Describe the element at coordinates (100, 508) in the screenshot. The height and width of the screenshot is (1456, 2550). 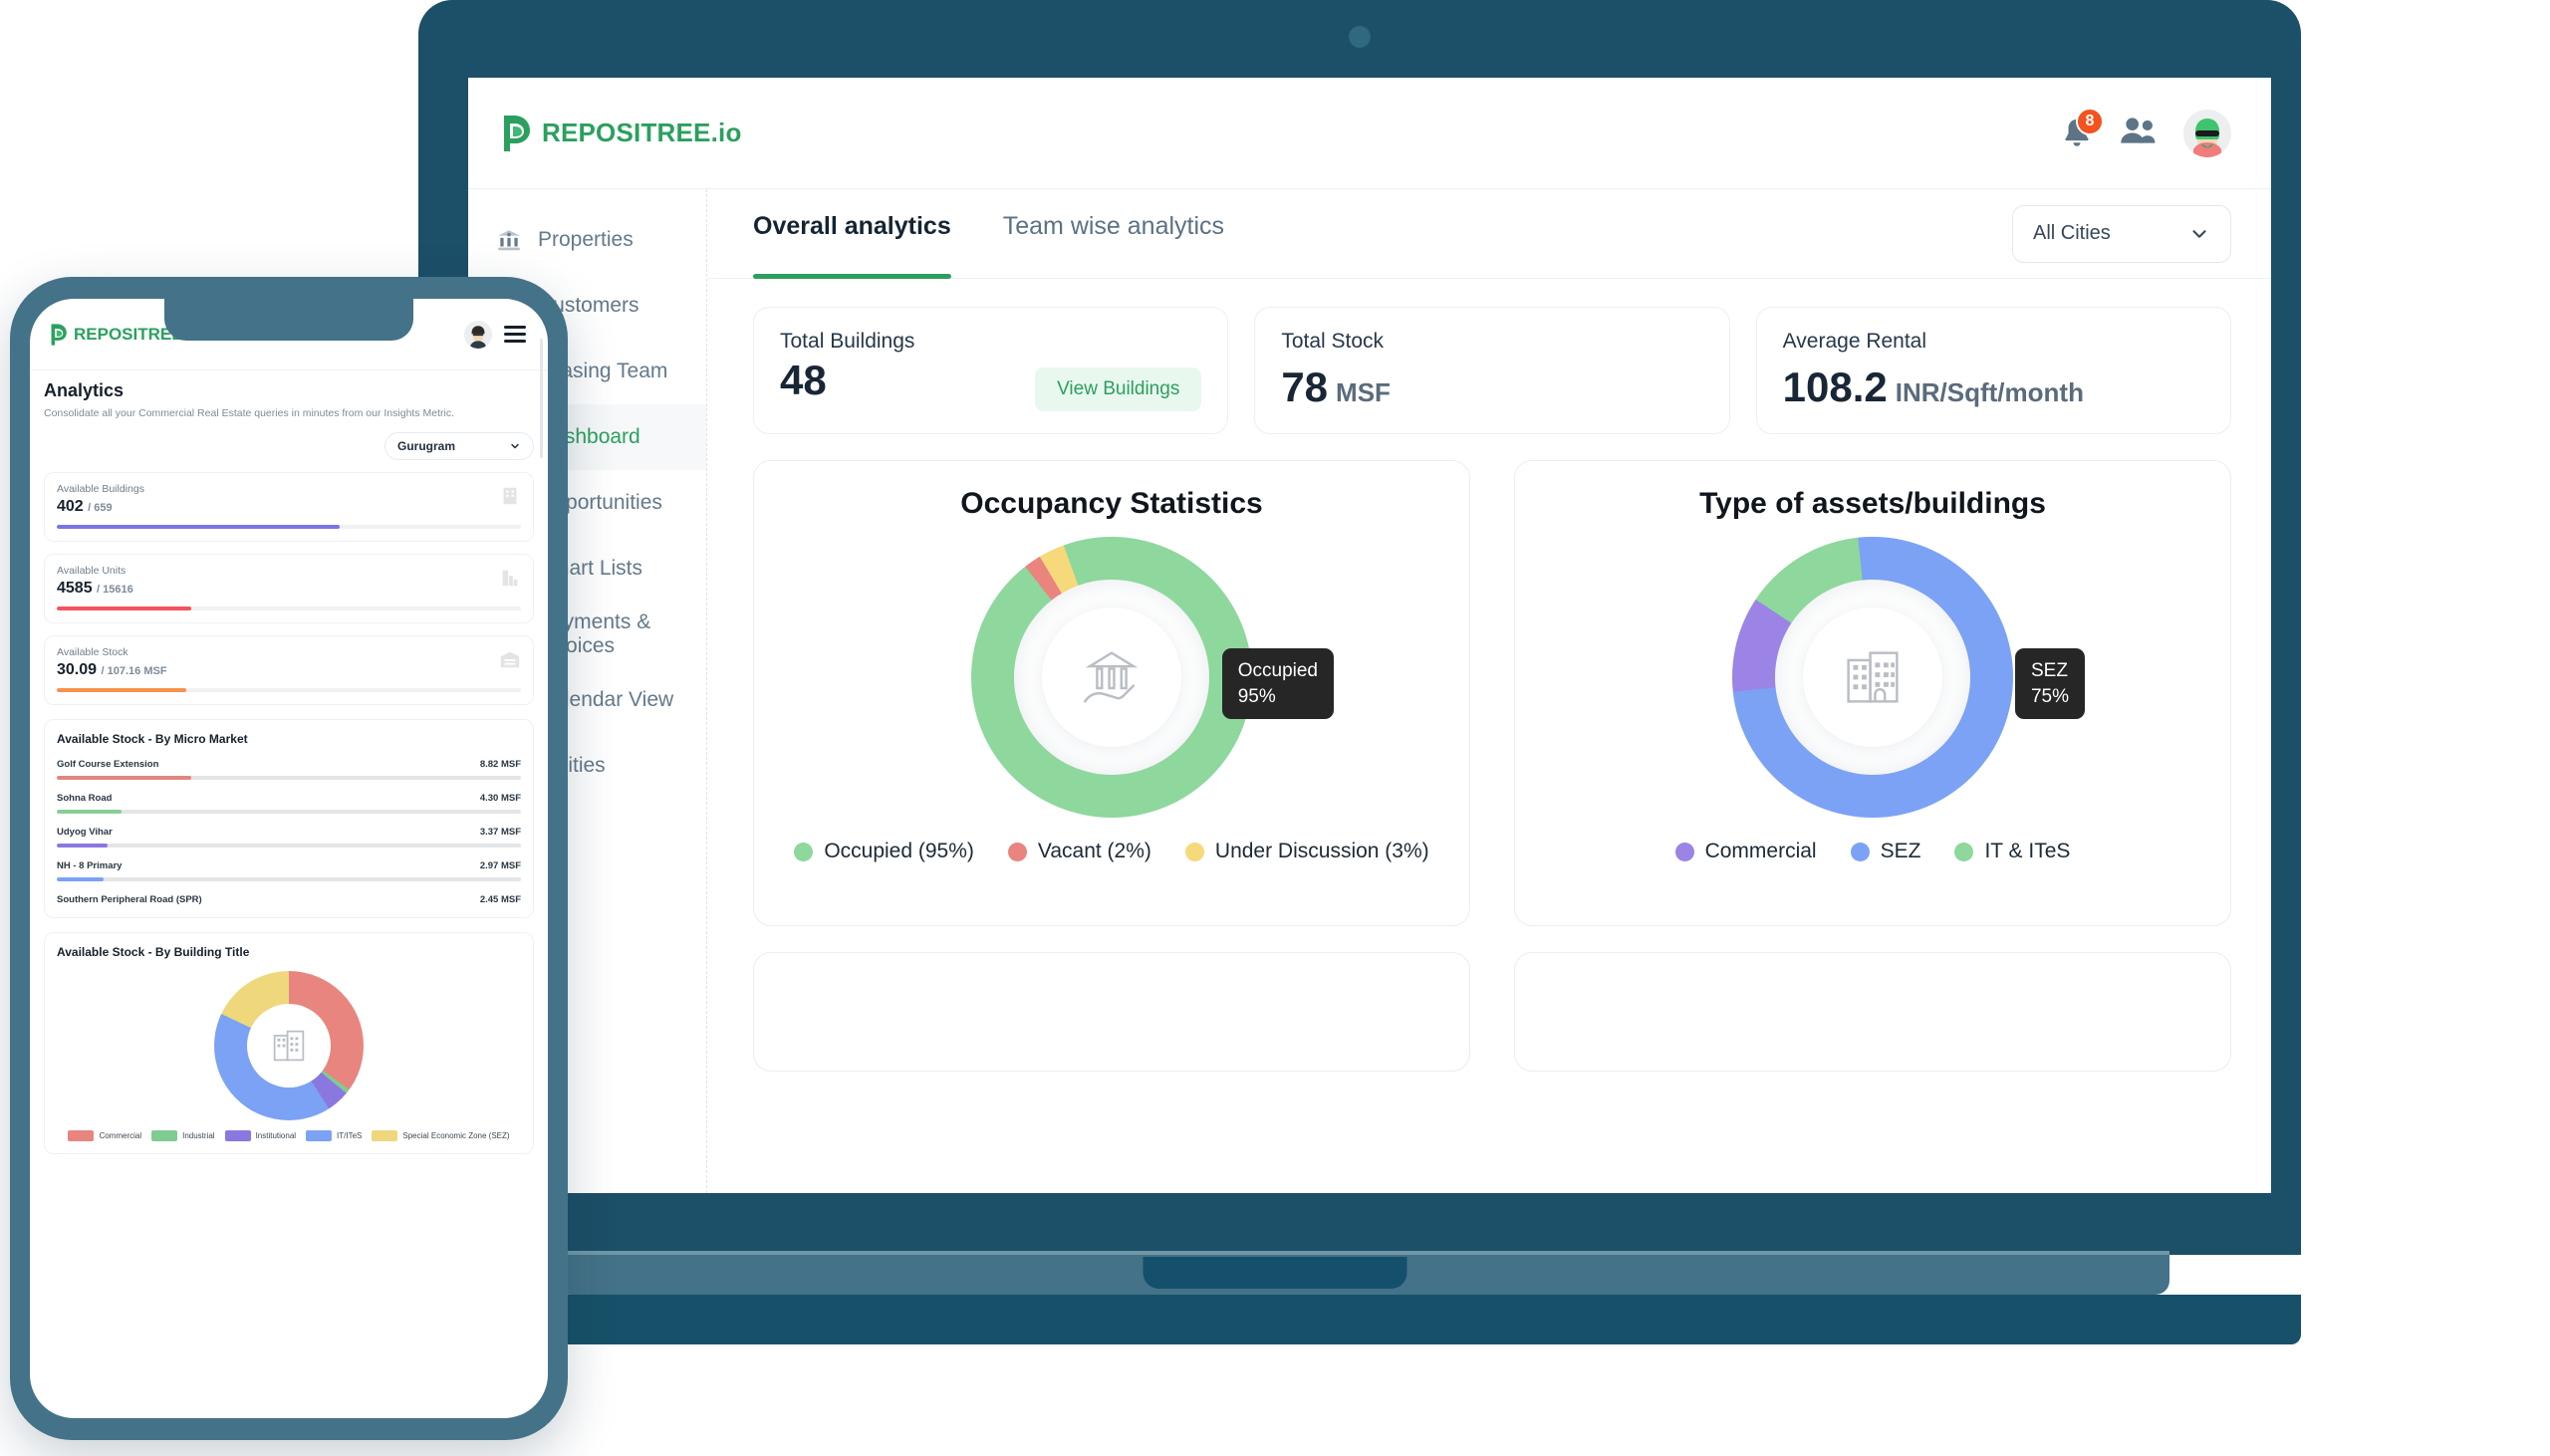
I see `stat-total: / 659` at that location.